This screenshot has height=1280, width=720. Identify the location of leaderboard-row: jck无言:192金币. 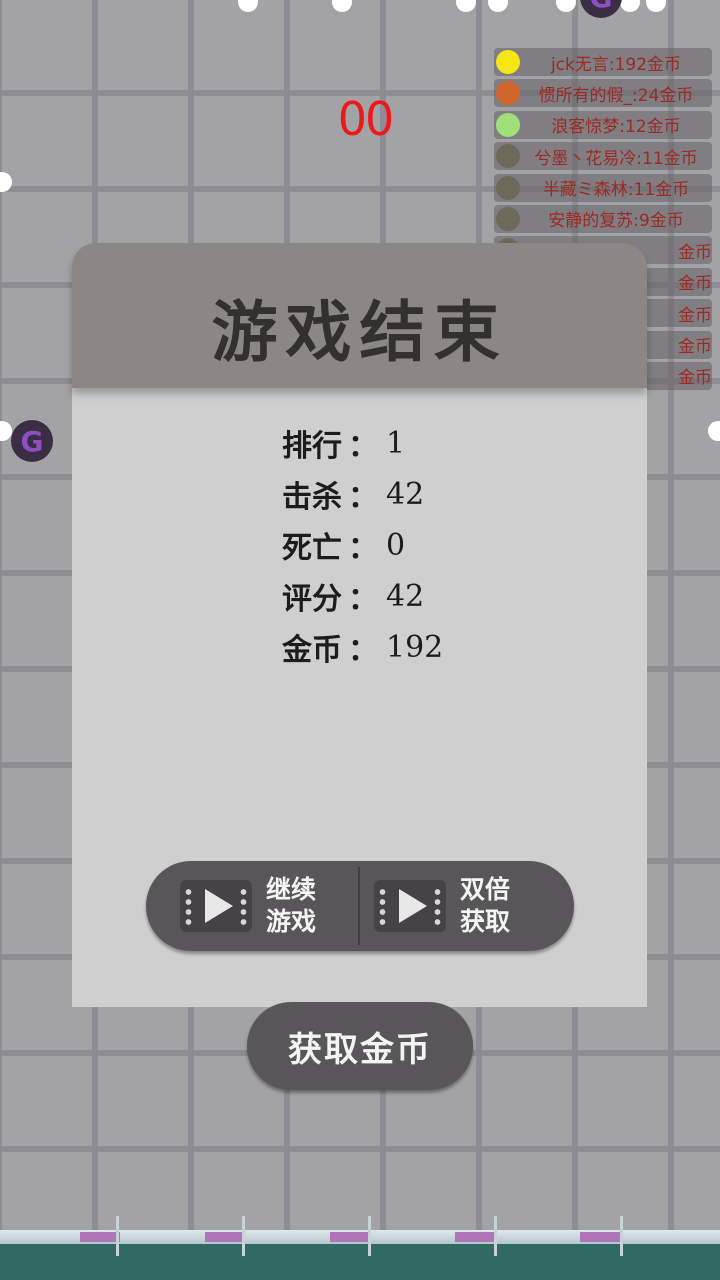
(603, 62).